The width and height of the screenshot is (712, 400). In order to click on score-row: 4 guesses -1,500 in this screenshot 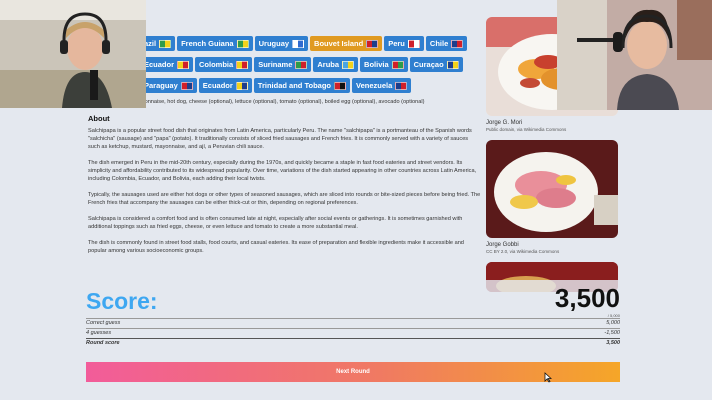, I will do `click(353, 333)`.